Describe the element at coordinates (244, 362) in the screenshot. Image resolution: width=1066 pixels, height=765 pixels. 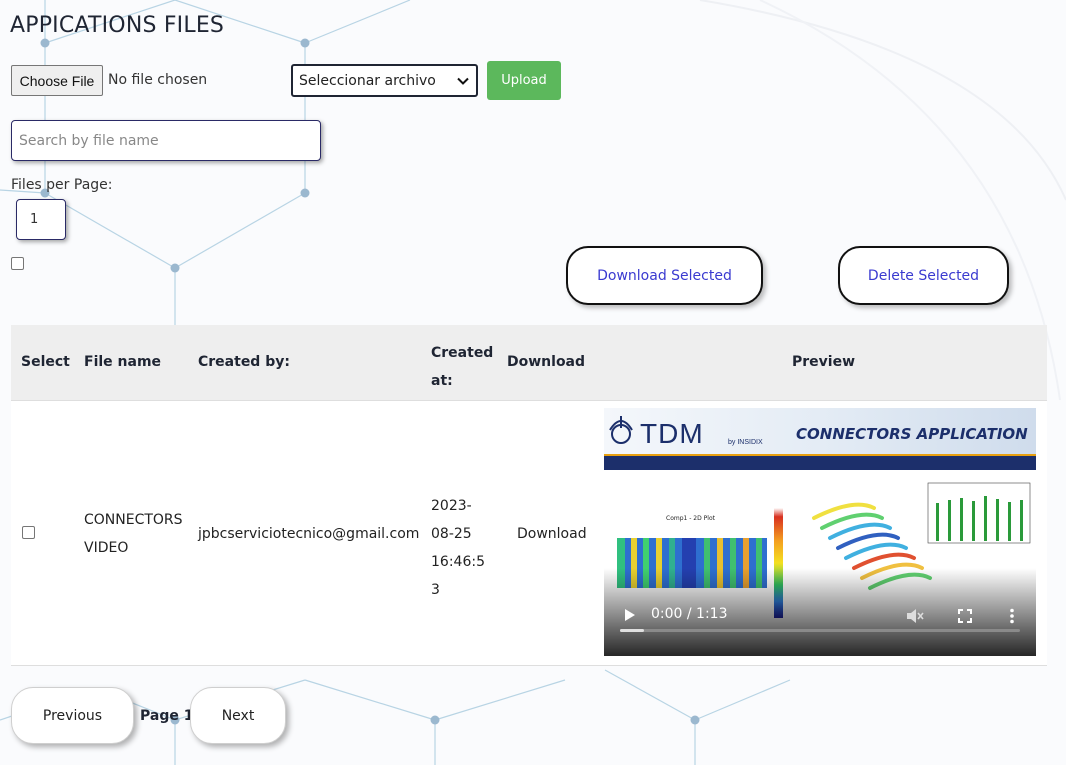
I see `header-created-by: Created by:` at that location.